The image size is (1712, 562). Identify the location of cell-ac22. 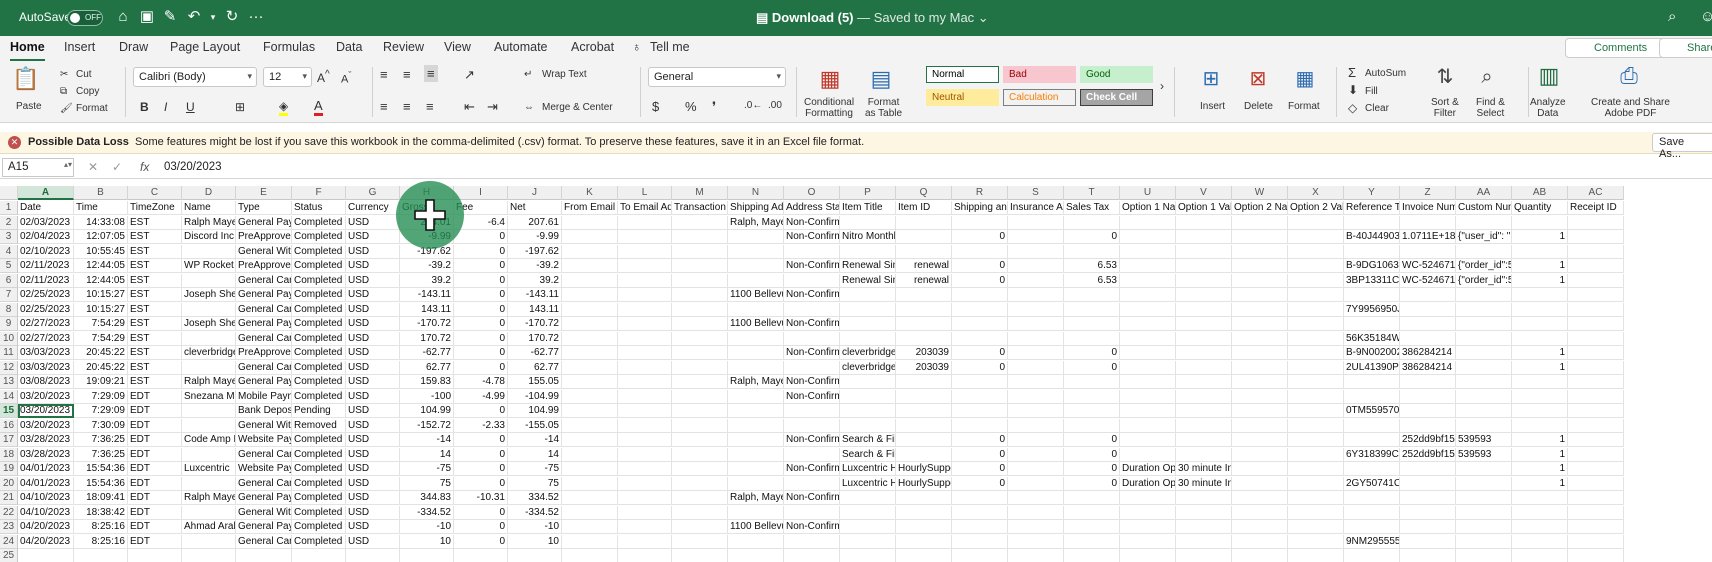
(1596, 512).